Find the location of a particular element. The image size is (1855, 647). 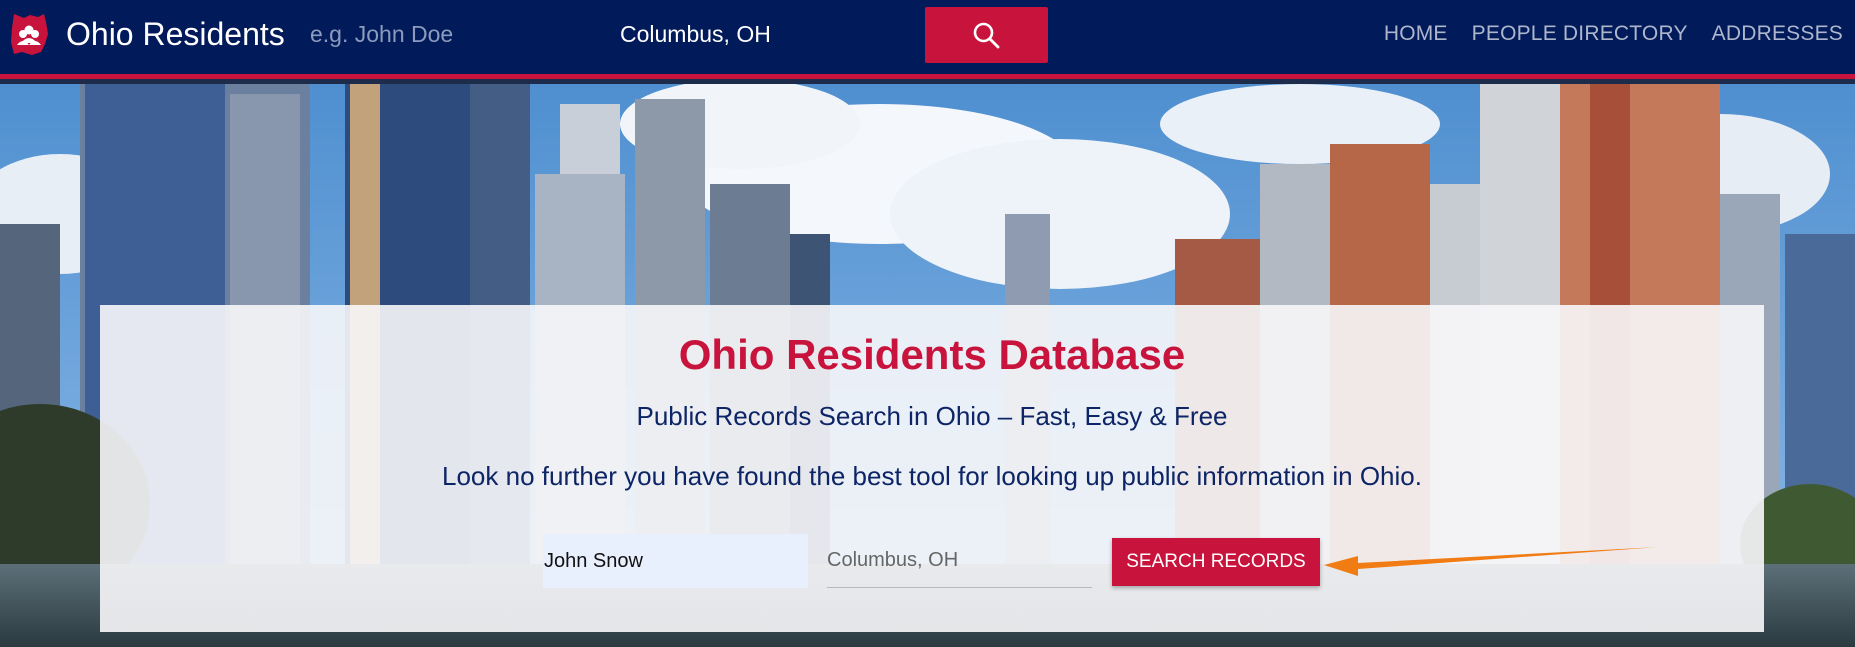

brand-title: Ohio Residents is located at coordinates (175, 34).